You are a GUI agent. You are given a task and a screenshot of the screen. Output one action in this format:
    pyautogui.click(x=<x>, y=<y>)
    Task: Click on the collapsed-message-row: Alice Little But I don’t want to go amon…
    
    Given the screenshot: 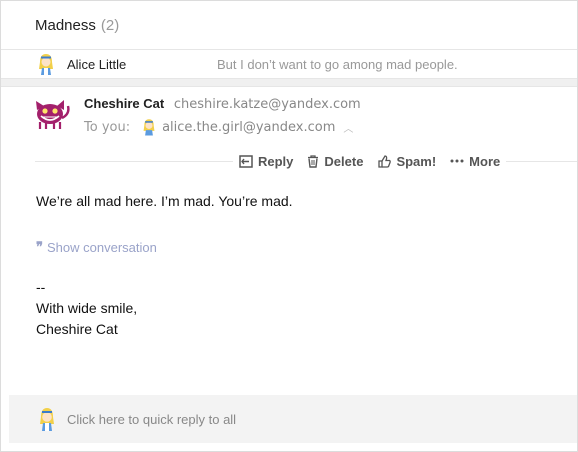 What is the action you would take?
    pyautogui.click(x=289, y=64)
    